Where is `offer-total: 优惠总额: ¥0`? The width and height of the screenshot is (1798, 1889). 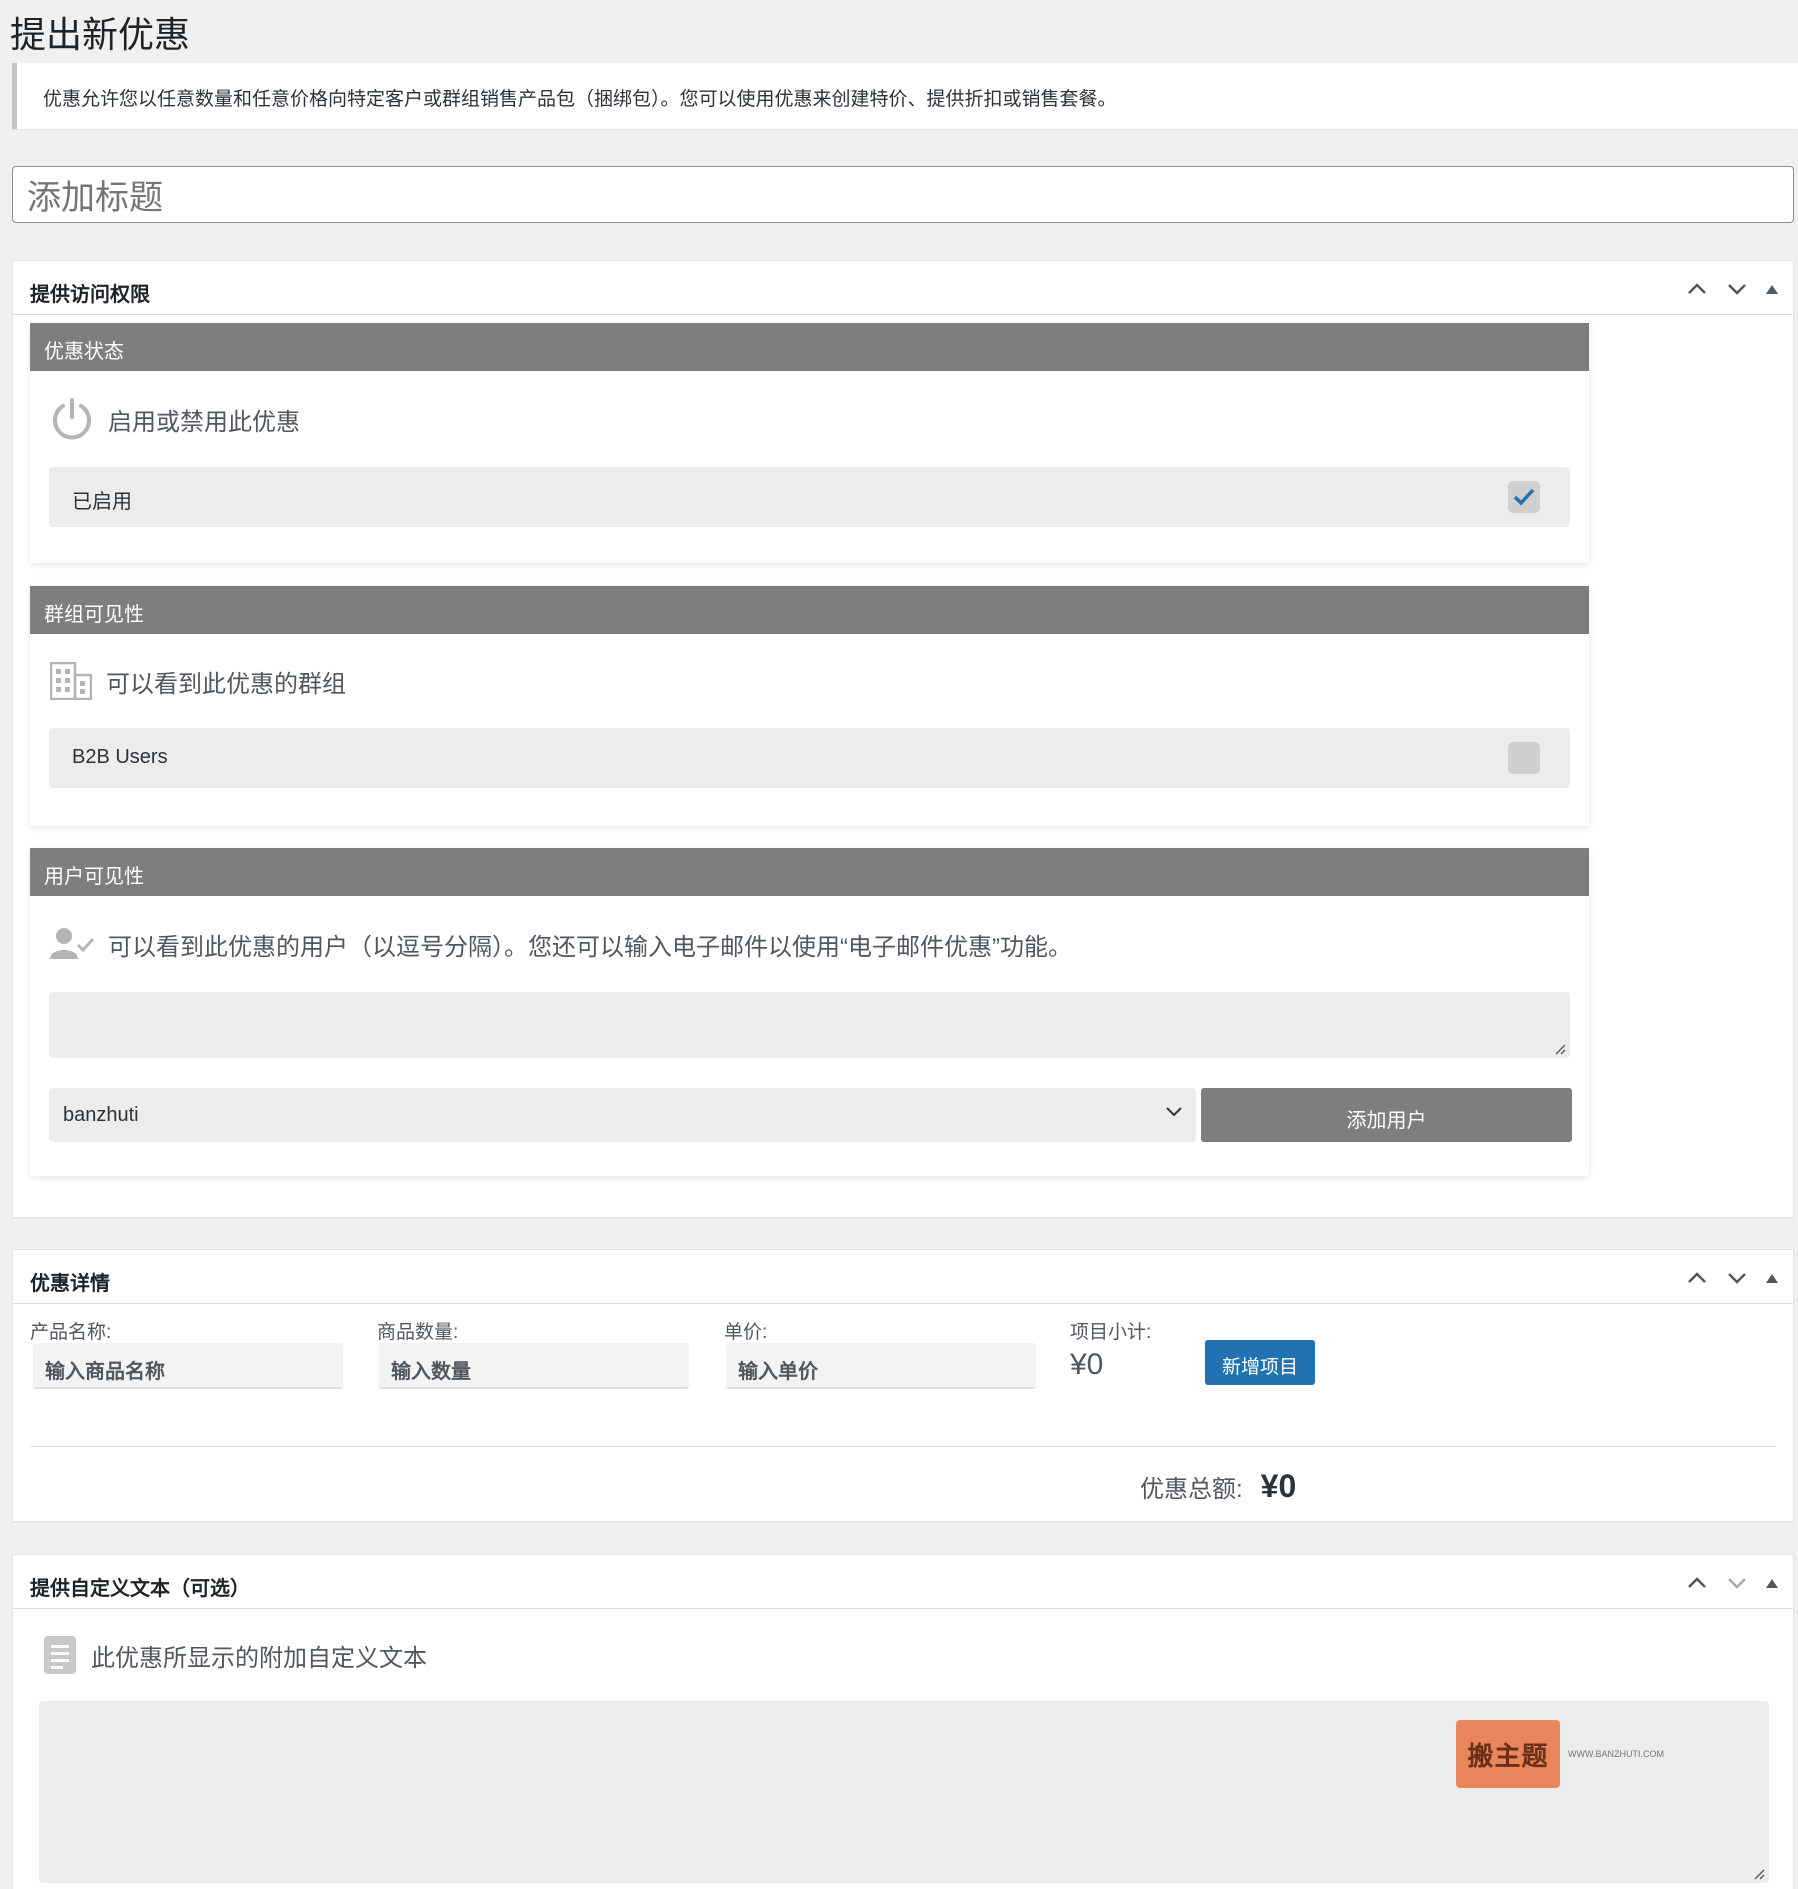
offer-total: 优惠总额: ¥0 is located at coordinates (1218, 1486).